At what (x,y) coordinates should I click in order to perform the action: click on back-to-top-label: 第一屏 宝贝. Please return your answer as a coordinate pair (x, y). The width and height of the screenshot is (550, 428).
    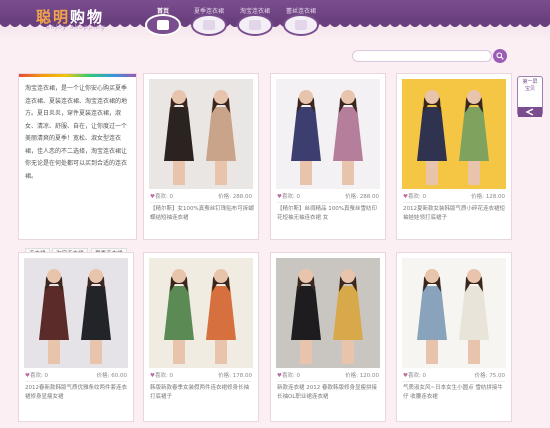
    Looking at the image, I should click on (530, 85).